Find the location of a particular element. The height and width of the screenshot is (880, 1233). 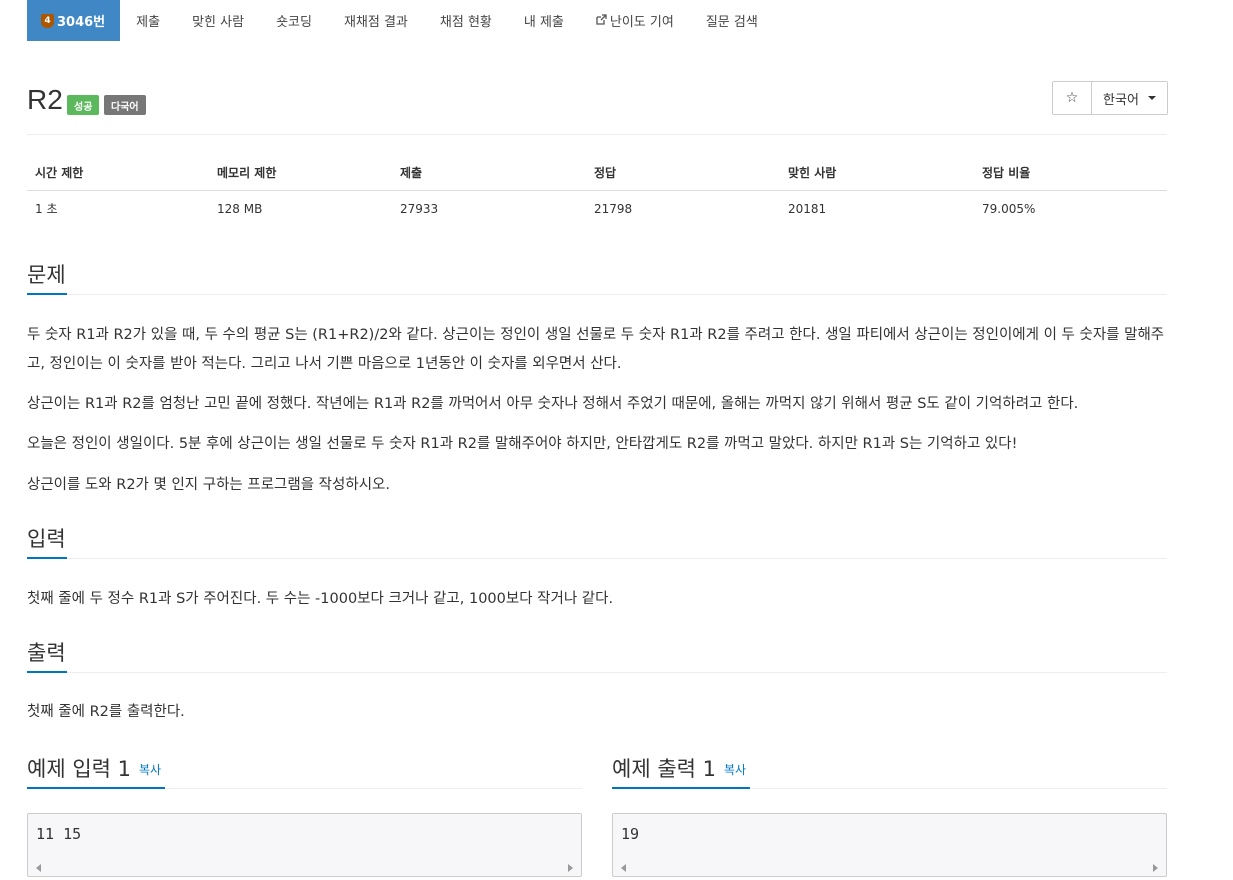

title-divider is located at coordinates (597, 134).